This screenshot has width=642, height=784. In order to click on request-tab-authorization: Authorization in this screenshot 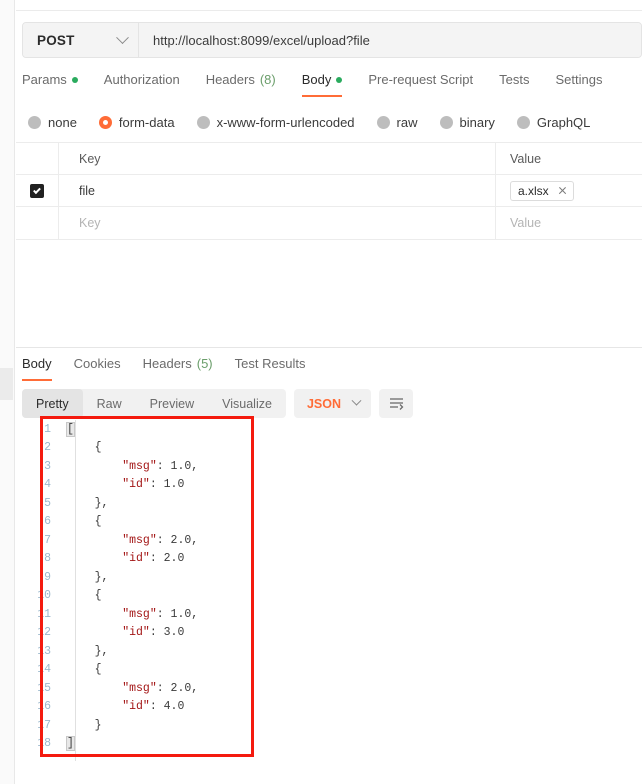, I will do `click(142, 83)`.